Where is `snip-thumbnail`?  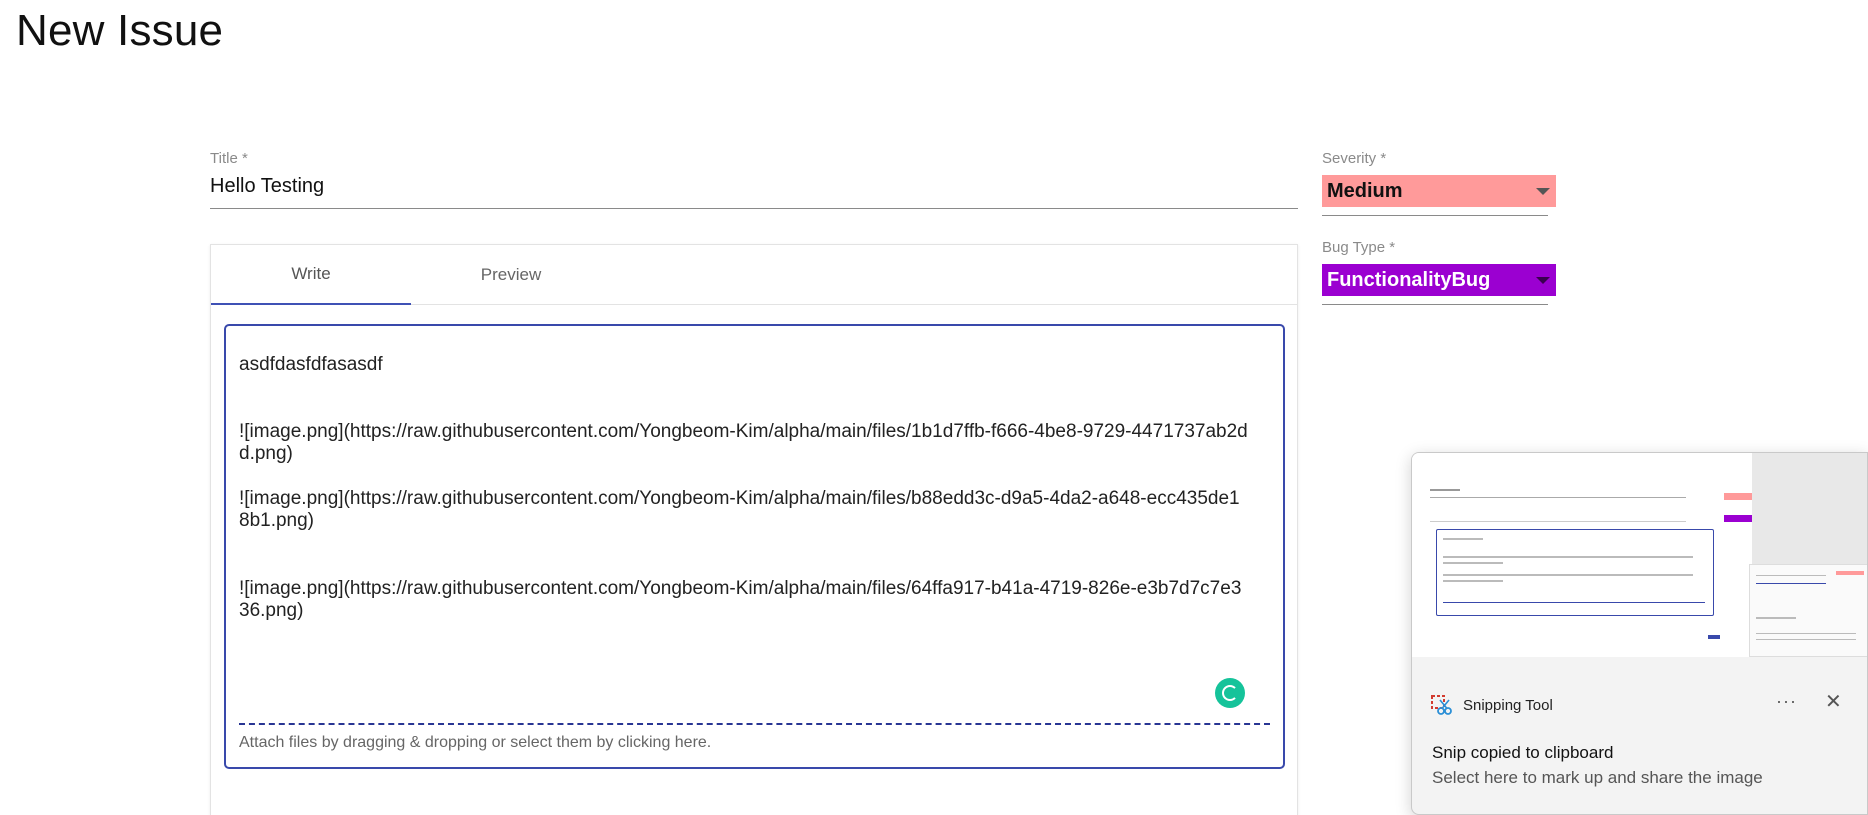
snip-thumbnail is located at coordinates (1639, 555).